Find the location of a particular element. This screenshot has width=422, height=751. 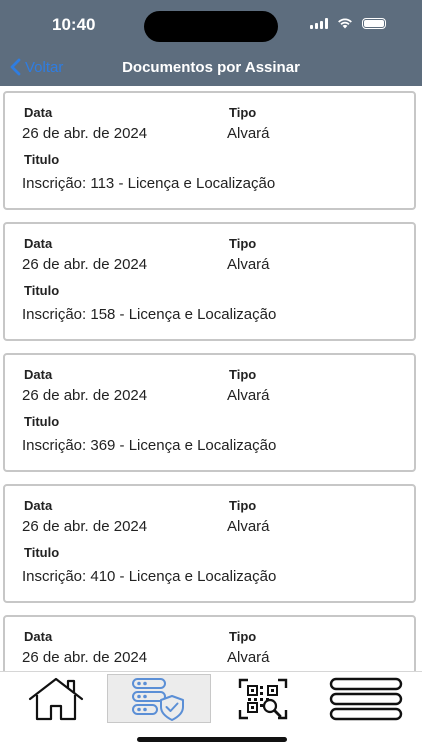

server-shield-icon is located at coordinates (158, 699).